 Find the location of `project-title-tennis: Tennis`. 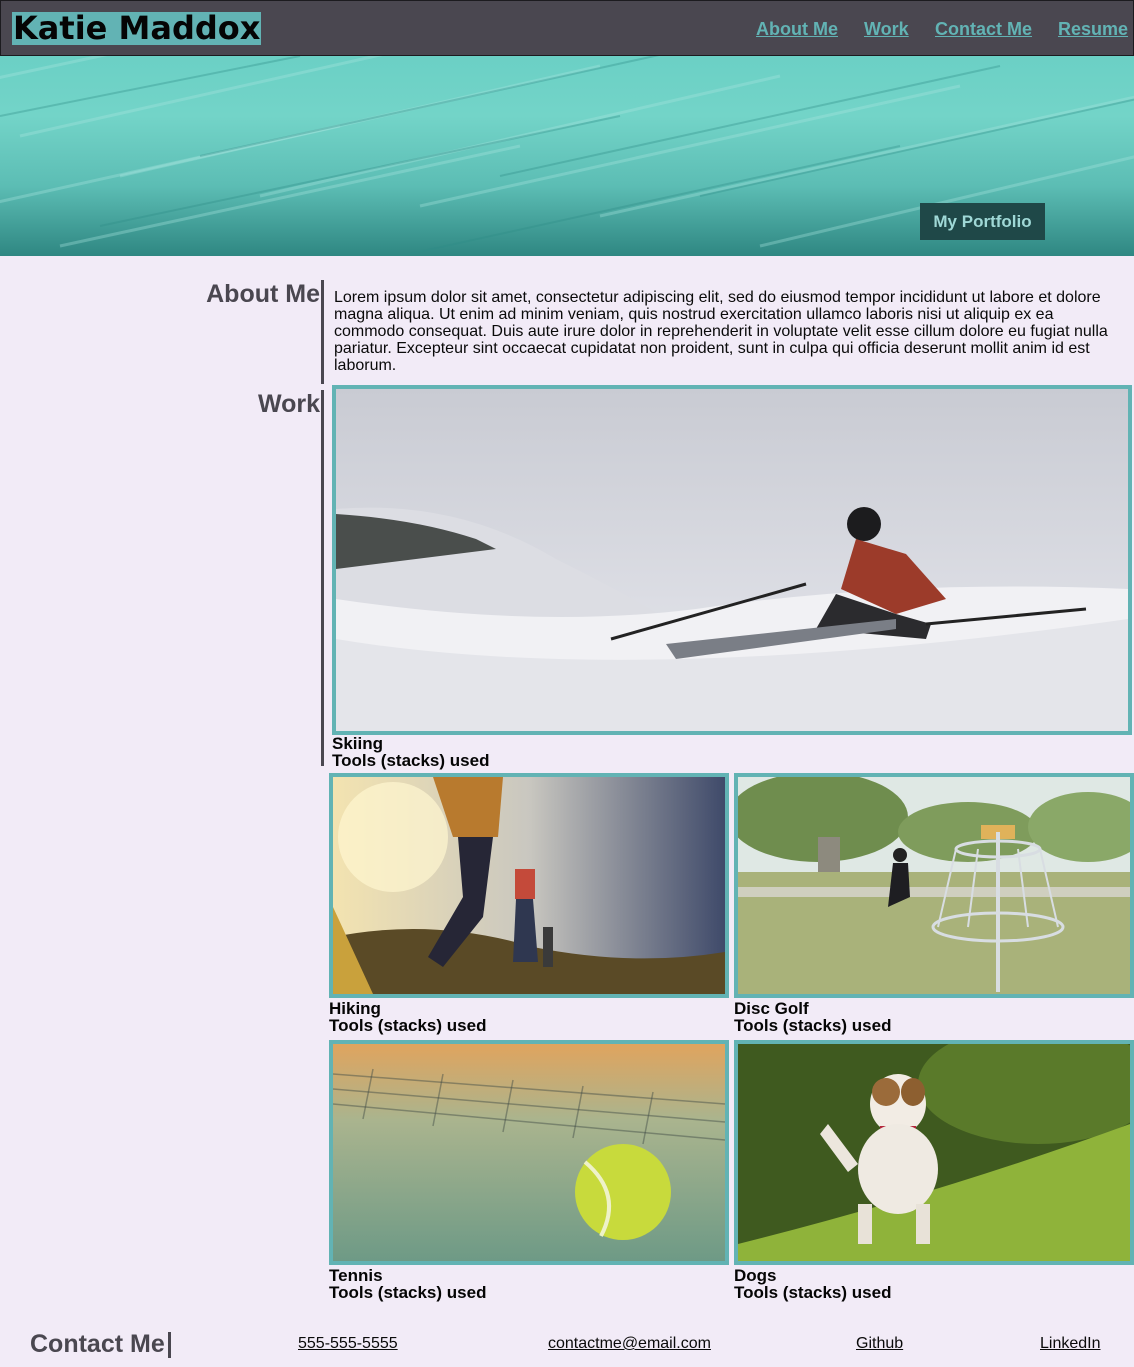

project-title-tennis: Tennis is located at coordinates (356, 1275).